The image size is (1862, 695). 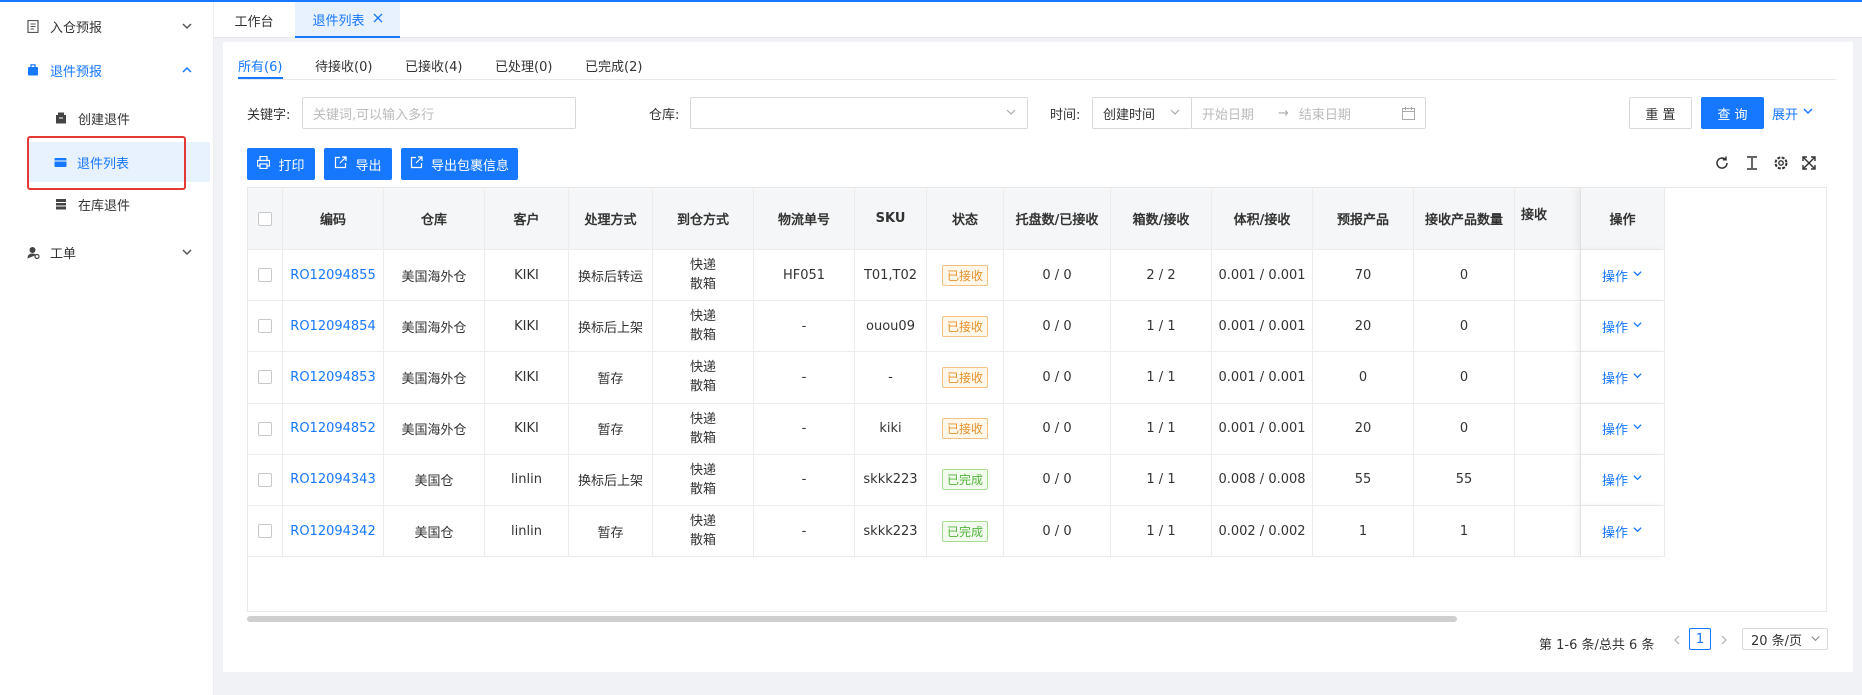 I want to click on warehouse-select, so click(x=859, y=113).